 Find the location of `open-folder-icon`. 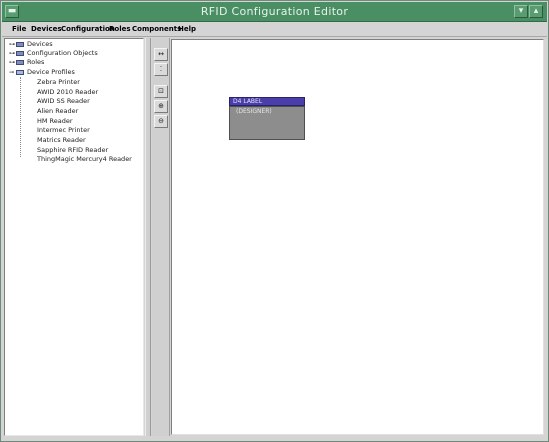

open-folder-icon is located at coordinates (20, 72).